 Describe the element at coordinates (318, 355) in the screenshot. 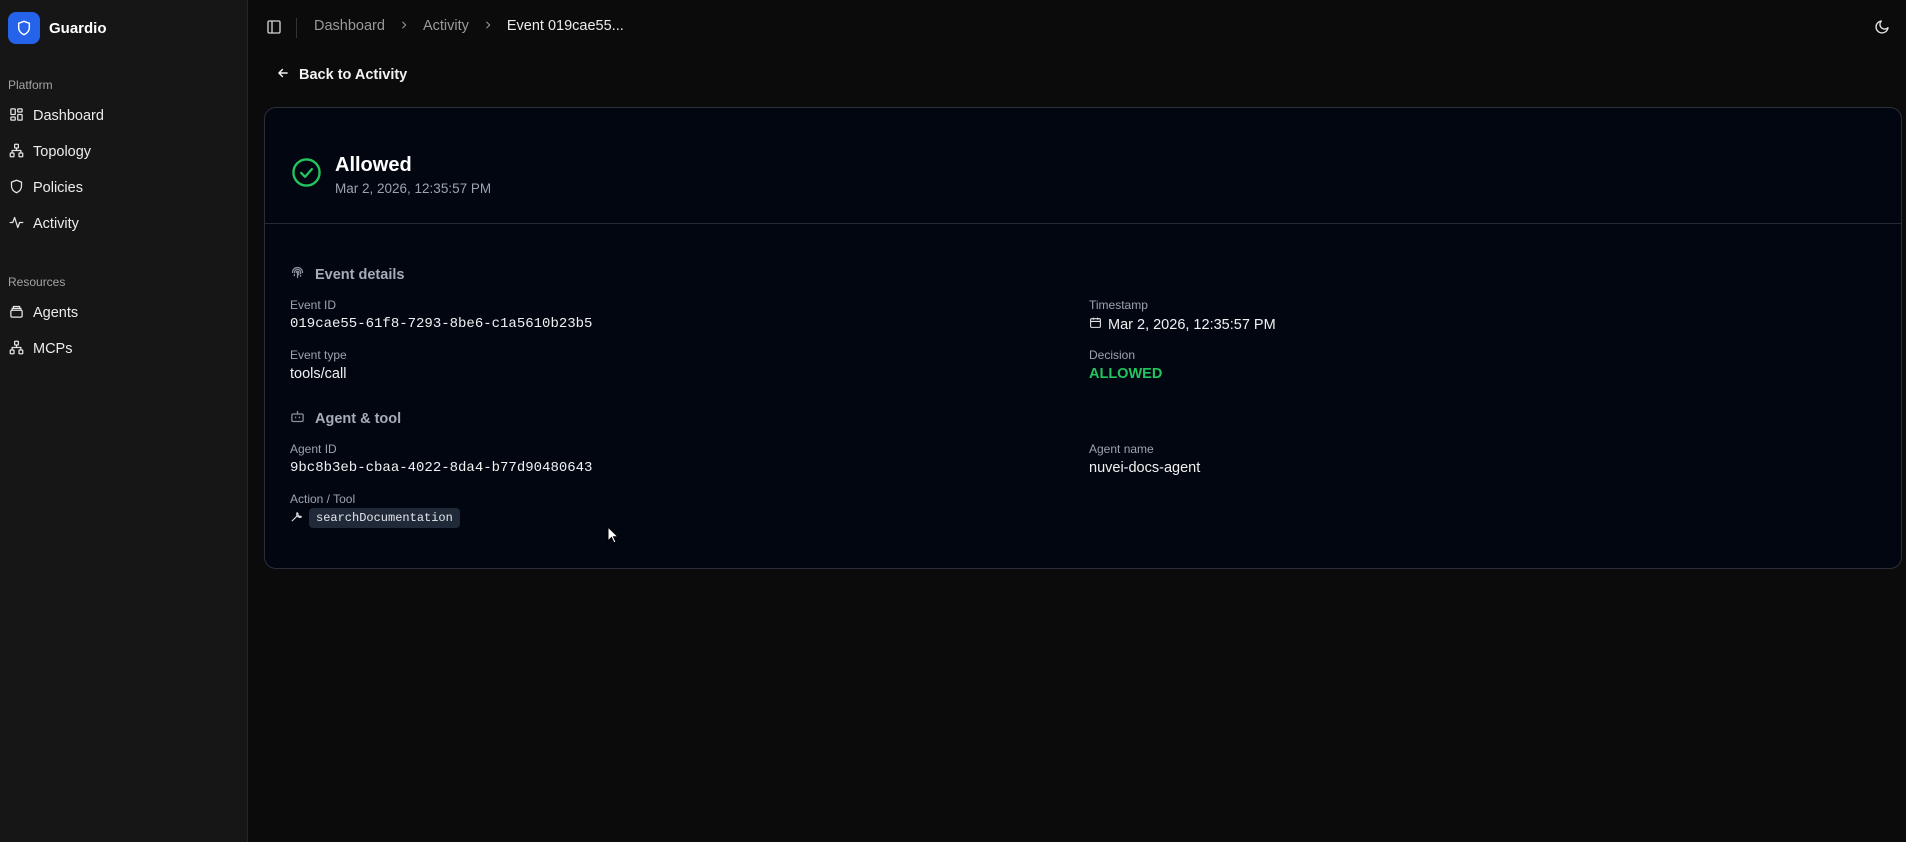

I see `event-type-label: Event type` at that location.